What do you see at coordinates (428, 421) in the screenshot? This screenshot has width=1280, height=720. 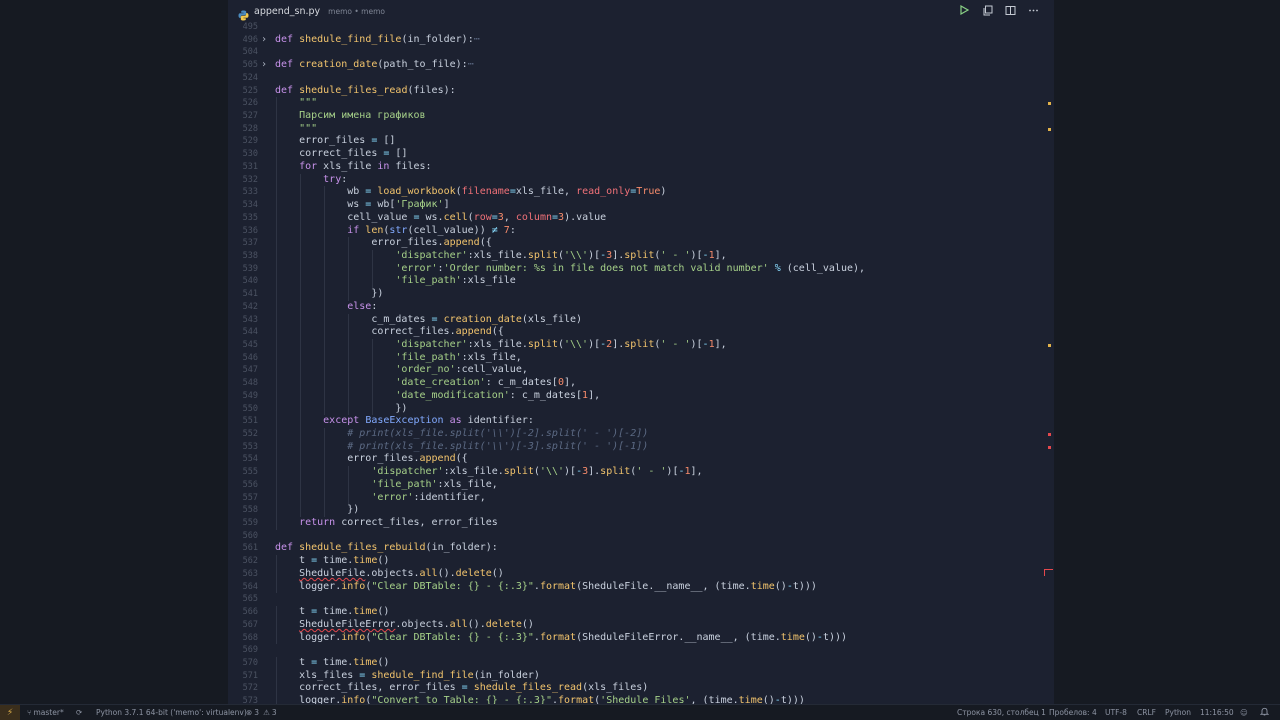 I see `code-text: except BaseException as identifier:` at bounding box center [428, 421].